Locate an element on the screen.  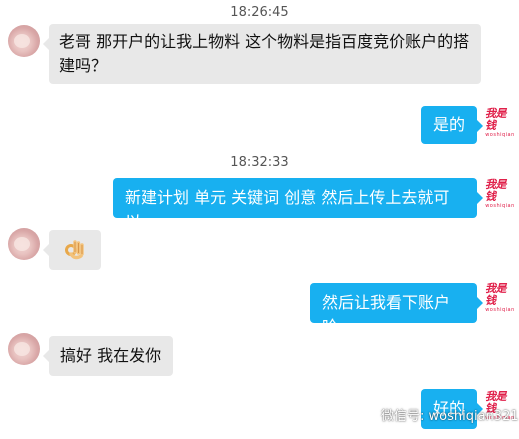
message-bubble-incoming: 老哥 那开户的让我上物料 这个物料是指百度竞价账户的搭 建吗？ is located at coordinates (262, 54).